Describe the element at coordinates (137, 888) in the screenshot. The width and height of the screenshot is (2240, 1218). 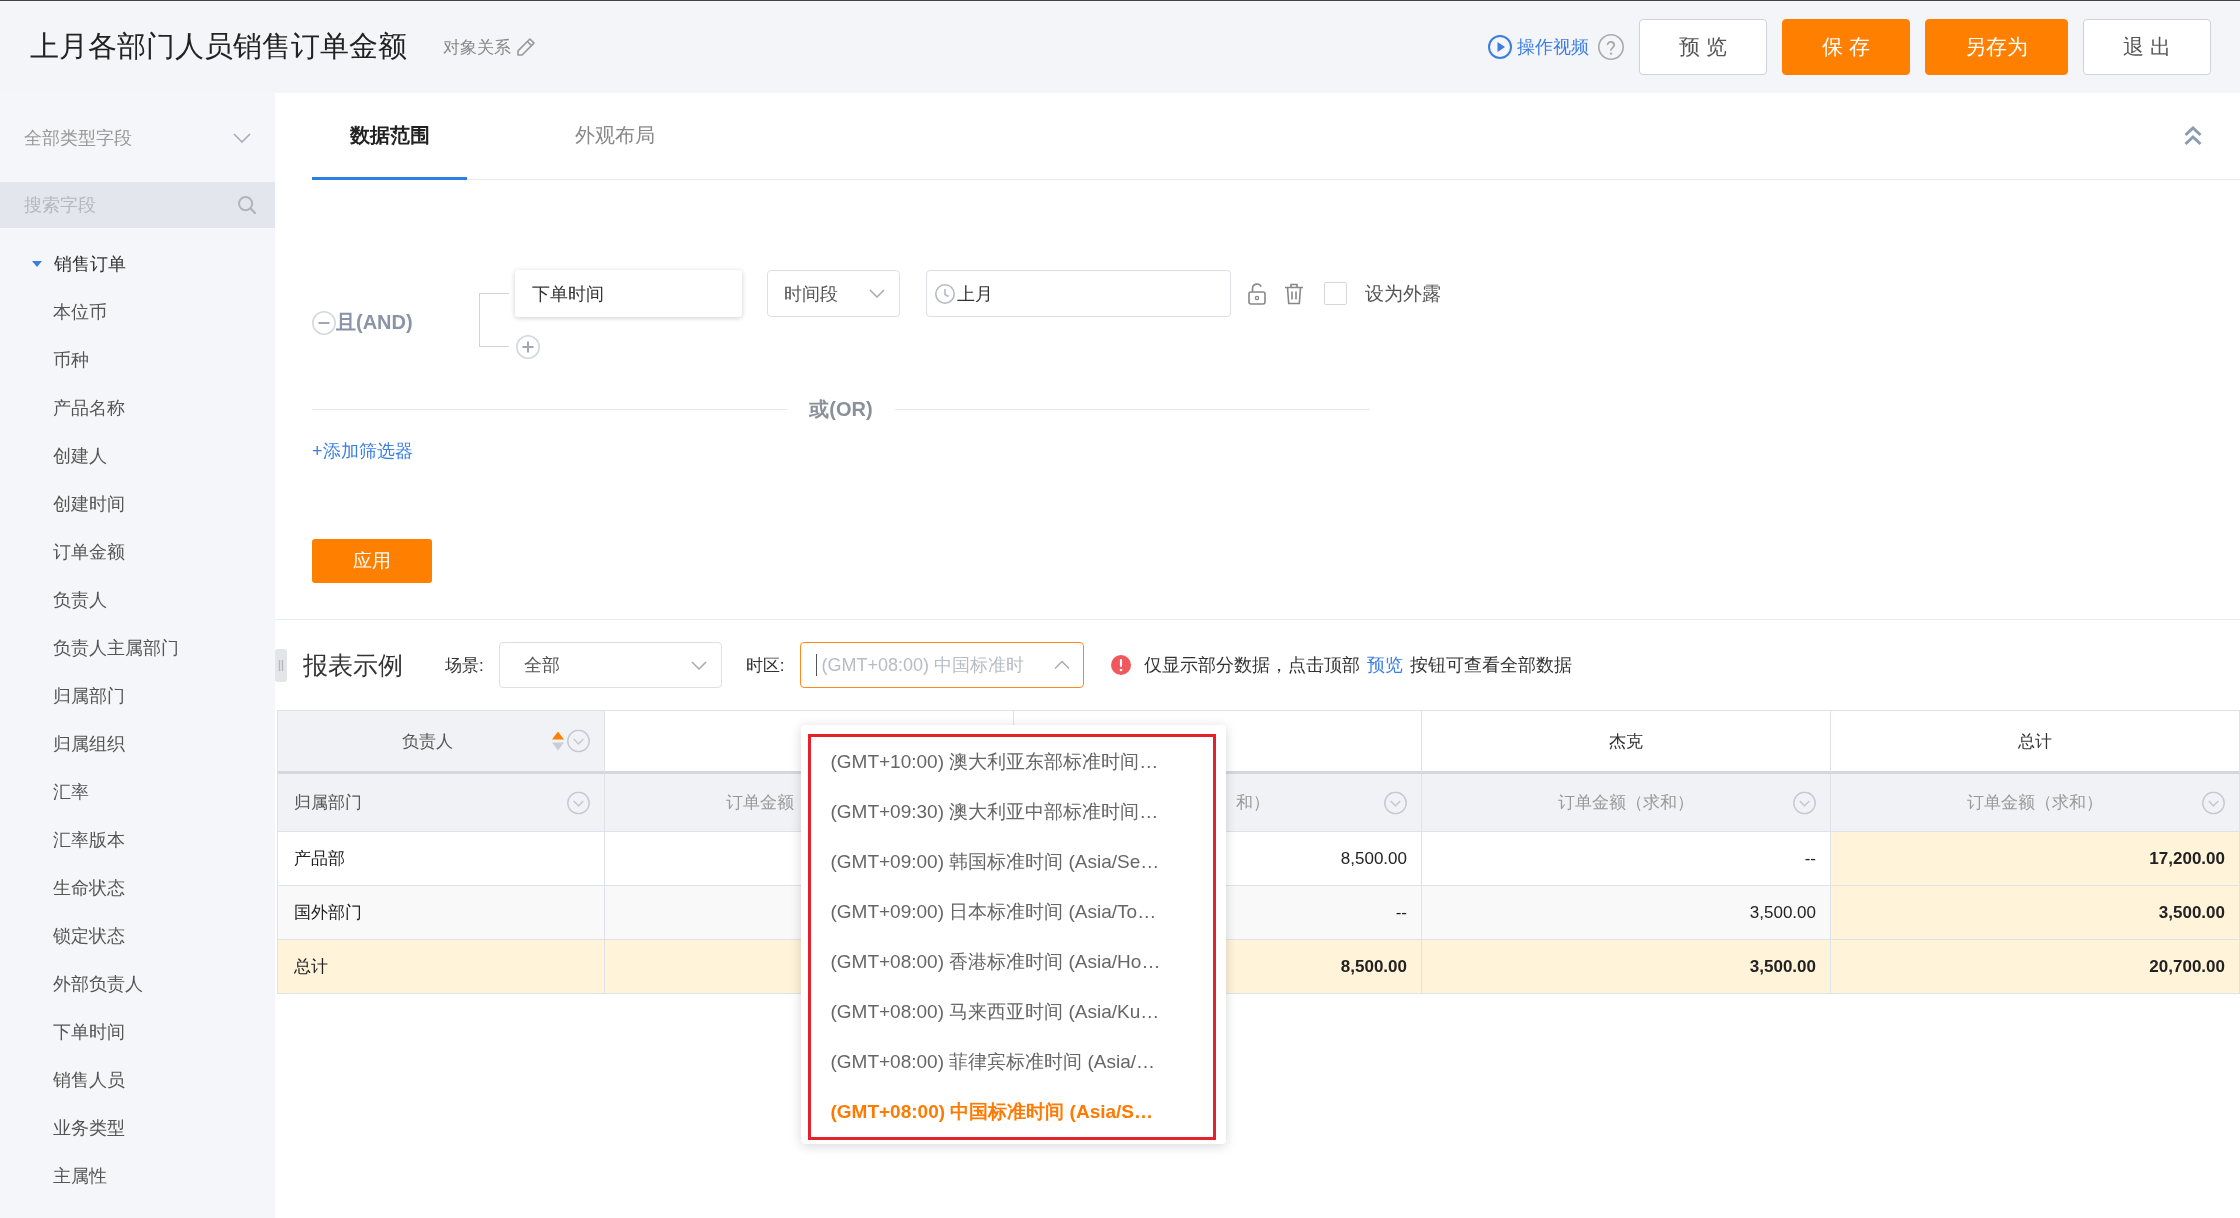
I see `field-item: 生命状态` at that location.